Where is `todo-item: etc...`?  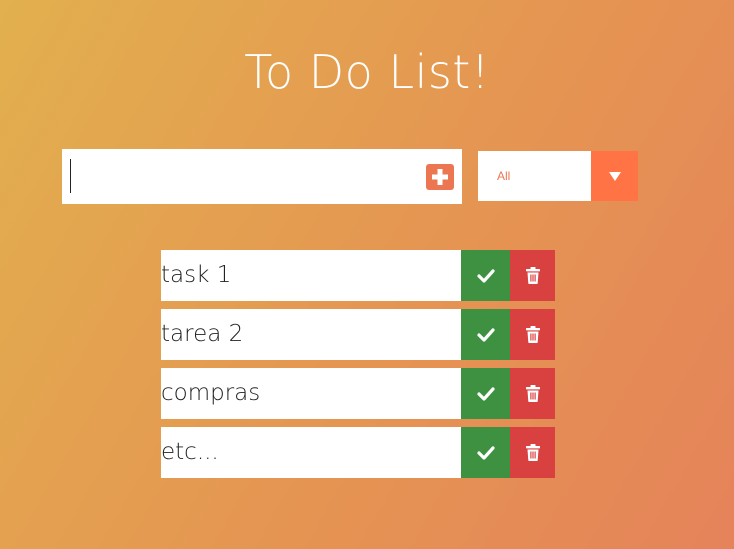 todo-item: etc... is located at coordinates (358, 452).